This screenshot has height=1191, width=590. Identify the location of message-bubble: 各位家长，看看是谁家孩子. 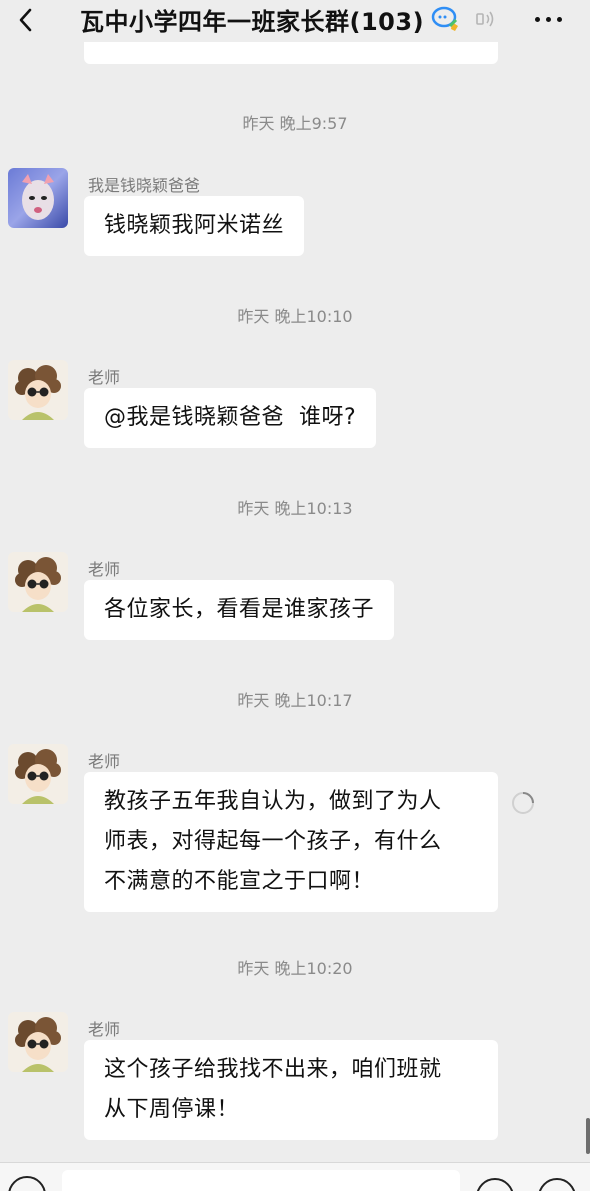
(239, 610).